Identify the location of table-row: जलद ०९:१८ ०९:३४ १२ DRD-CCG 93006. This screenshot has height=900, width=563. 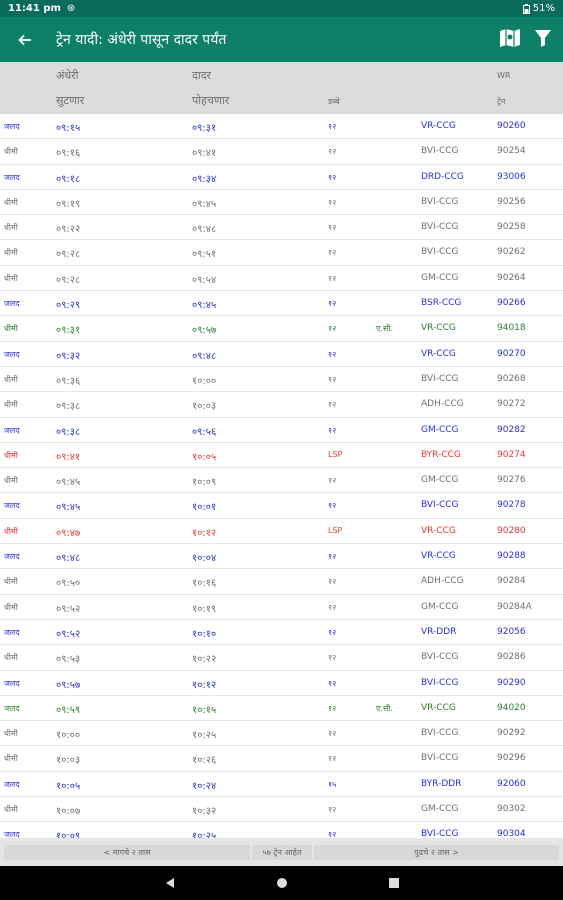
(281, 177).